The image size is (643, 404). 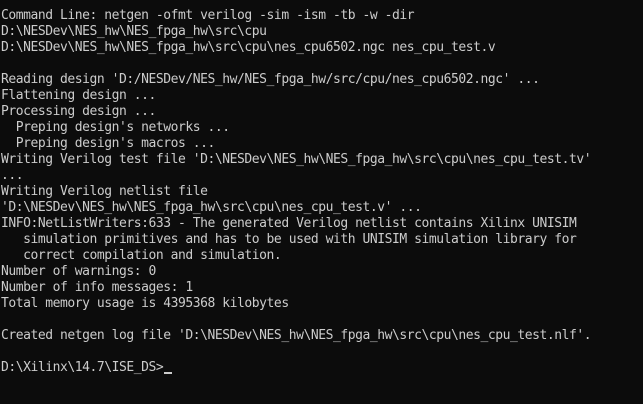 What do you see at coordinates (134, 31) in the screenshot?
I see `console-line: D:\NESDev\NES_hw\NES_fpga_hw\src\cpu` at bounding box center [134, 31].